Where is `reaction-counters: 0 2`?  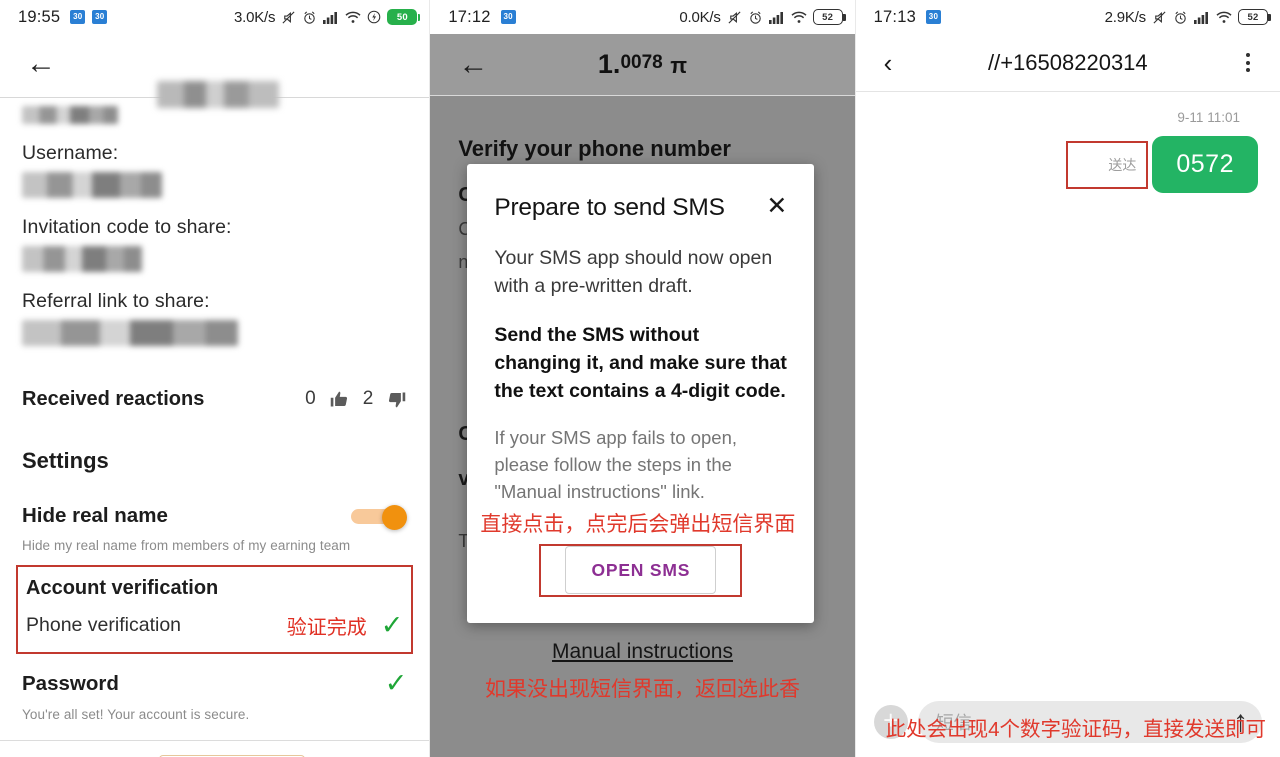
reaction-counters: 0 2 is located at coordinates (356, 399).